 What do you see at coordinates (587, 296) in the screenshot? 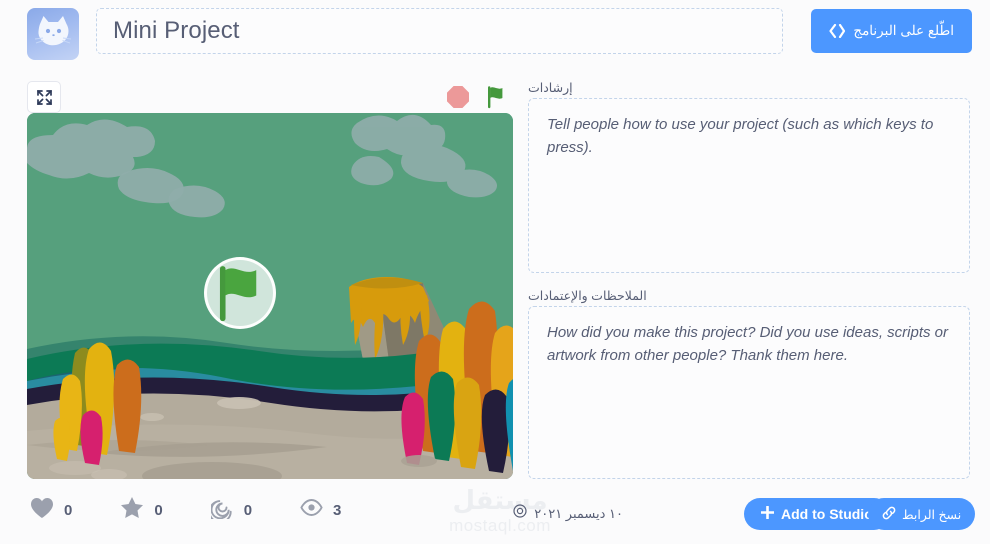
I see `credits-label: الملاحظات والإعتمادات` at bounding box center [587, 296].